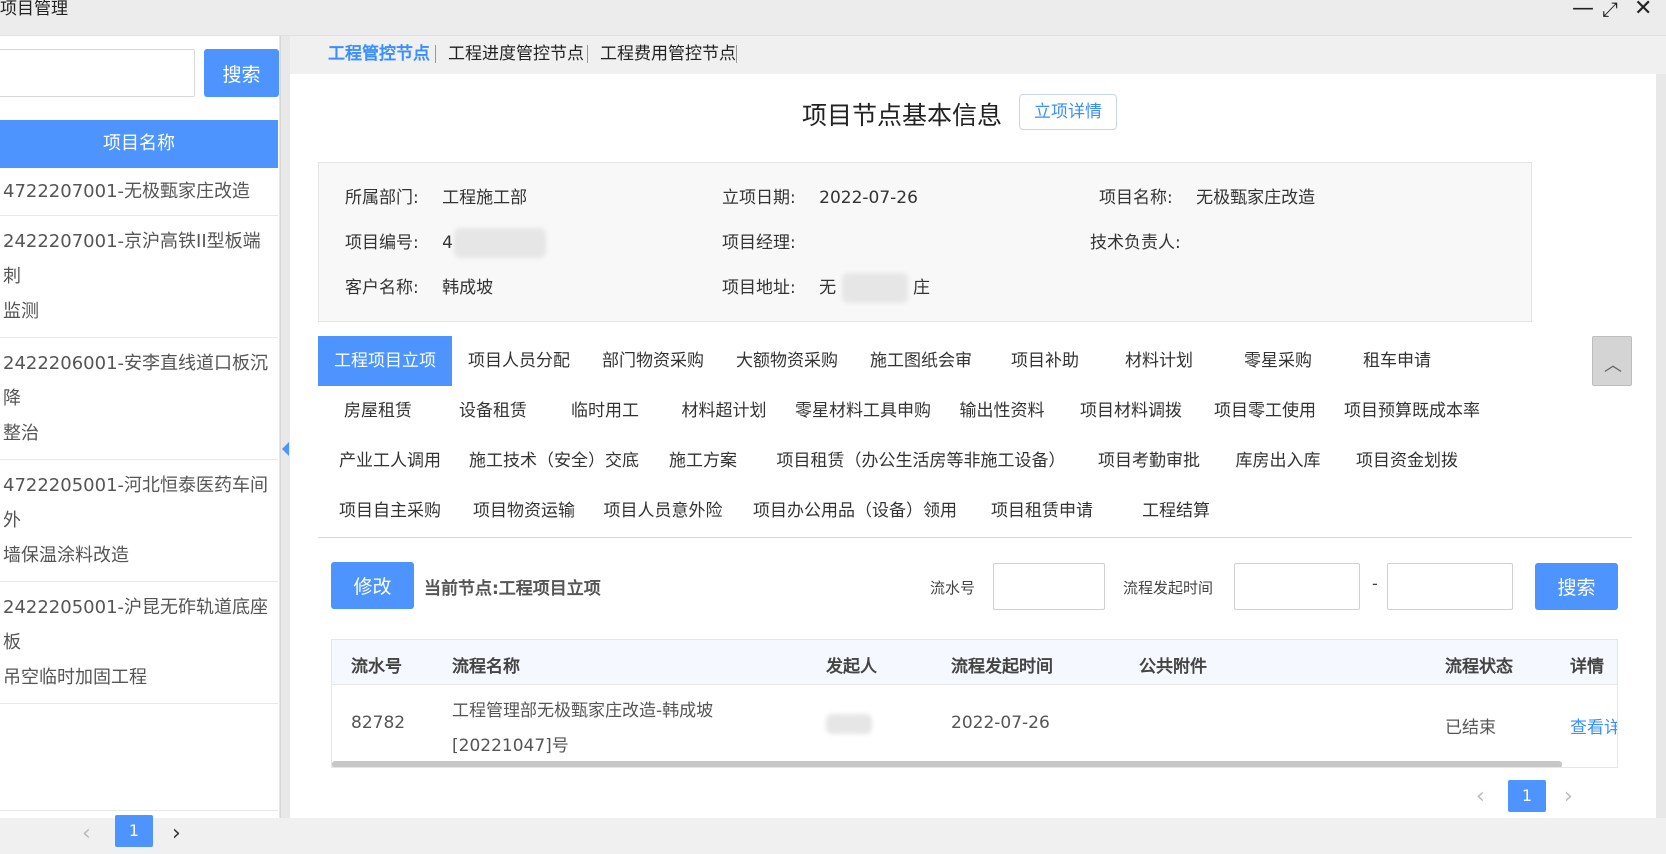 This screenshot has width=1666, height=854. Describe the element at coordinates (1000, 723) in the screenshot. I see `cell-time: 2022-07-26` at that location.